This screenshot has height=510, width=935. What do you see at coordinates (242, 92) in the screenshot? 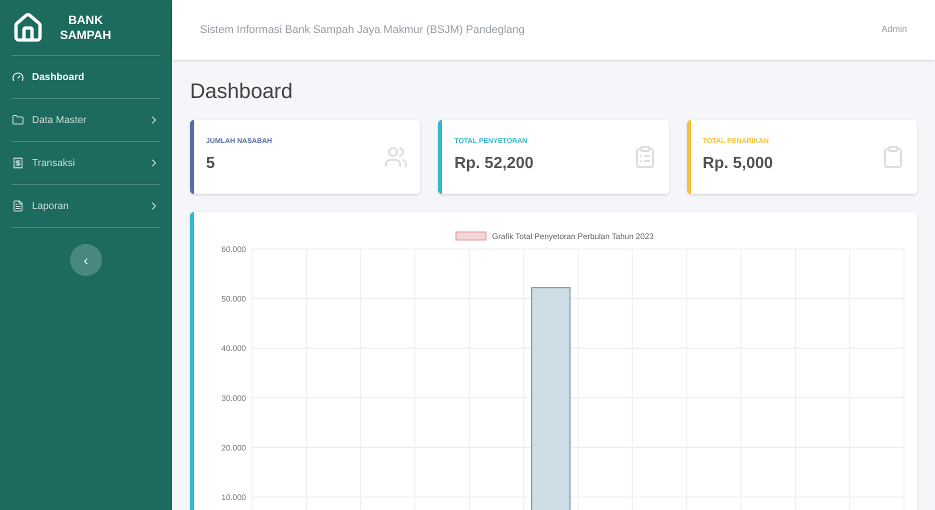
I see `page-title: Dashboard` at bounding box center [242, 92].